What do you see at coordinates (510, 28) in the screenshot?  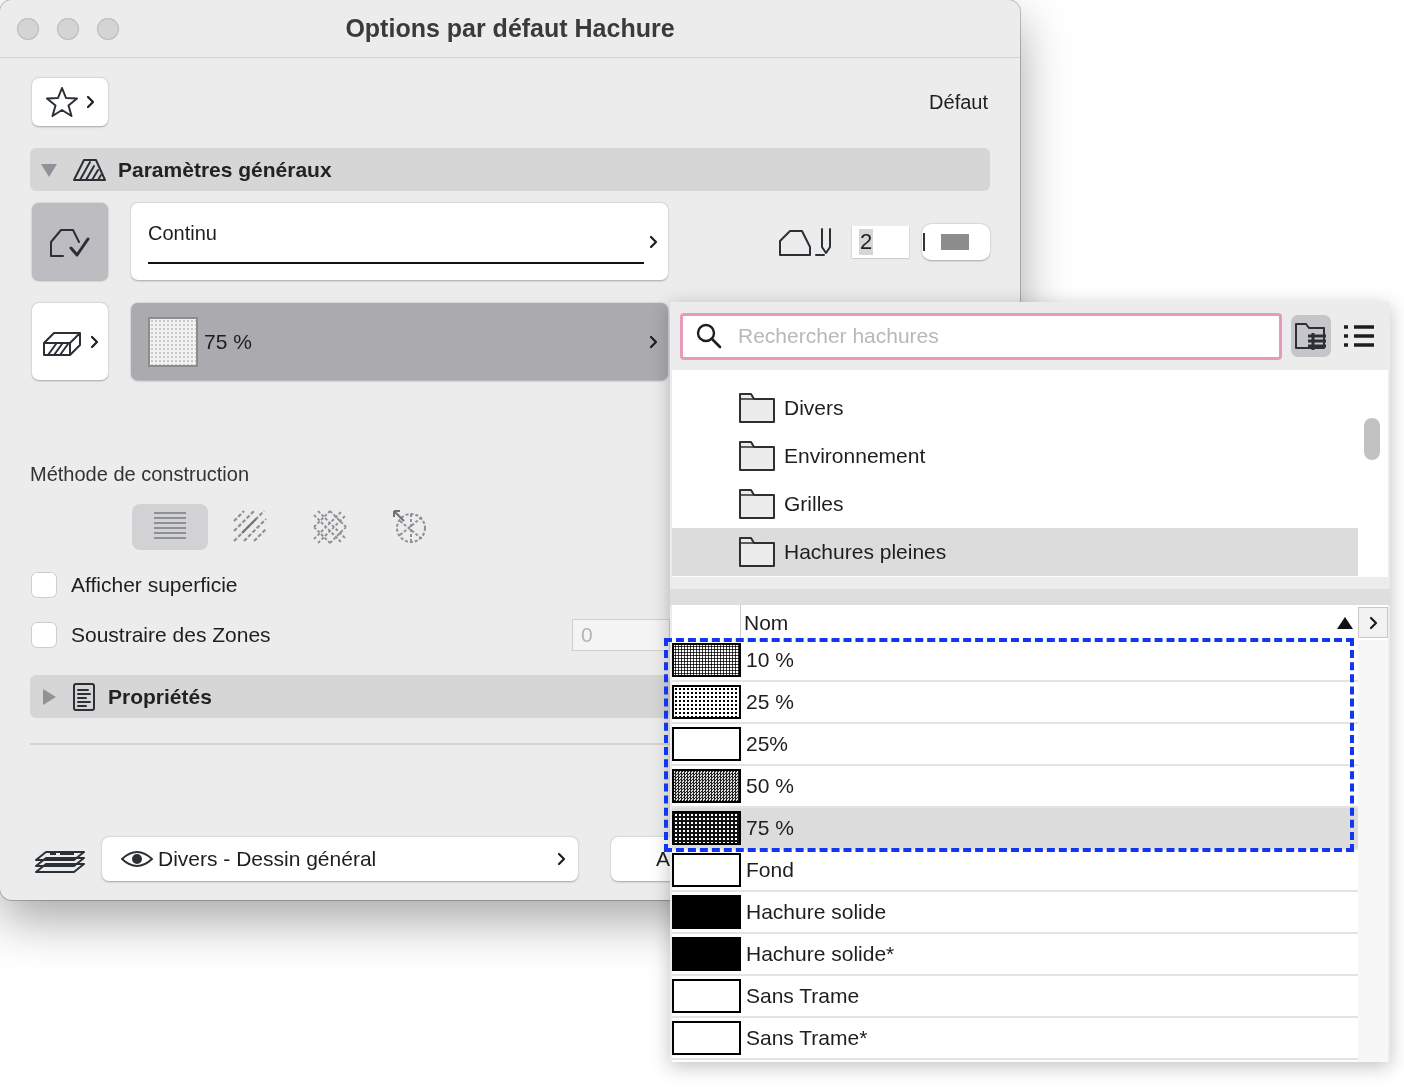 I see `window-title: Options par défaut Hachure` at bounding box center [510, 28].